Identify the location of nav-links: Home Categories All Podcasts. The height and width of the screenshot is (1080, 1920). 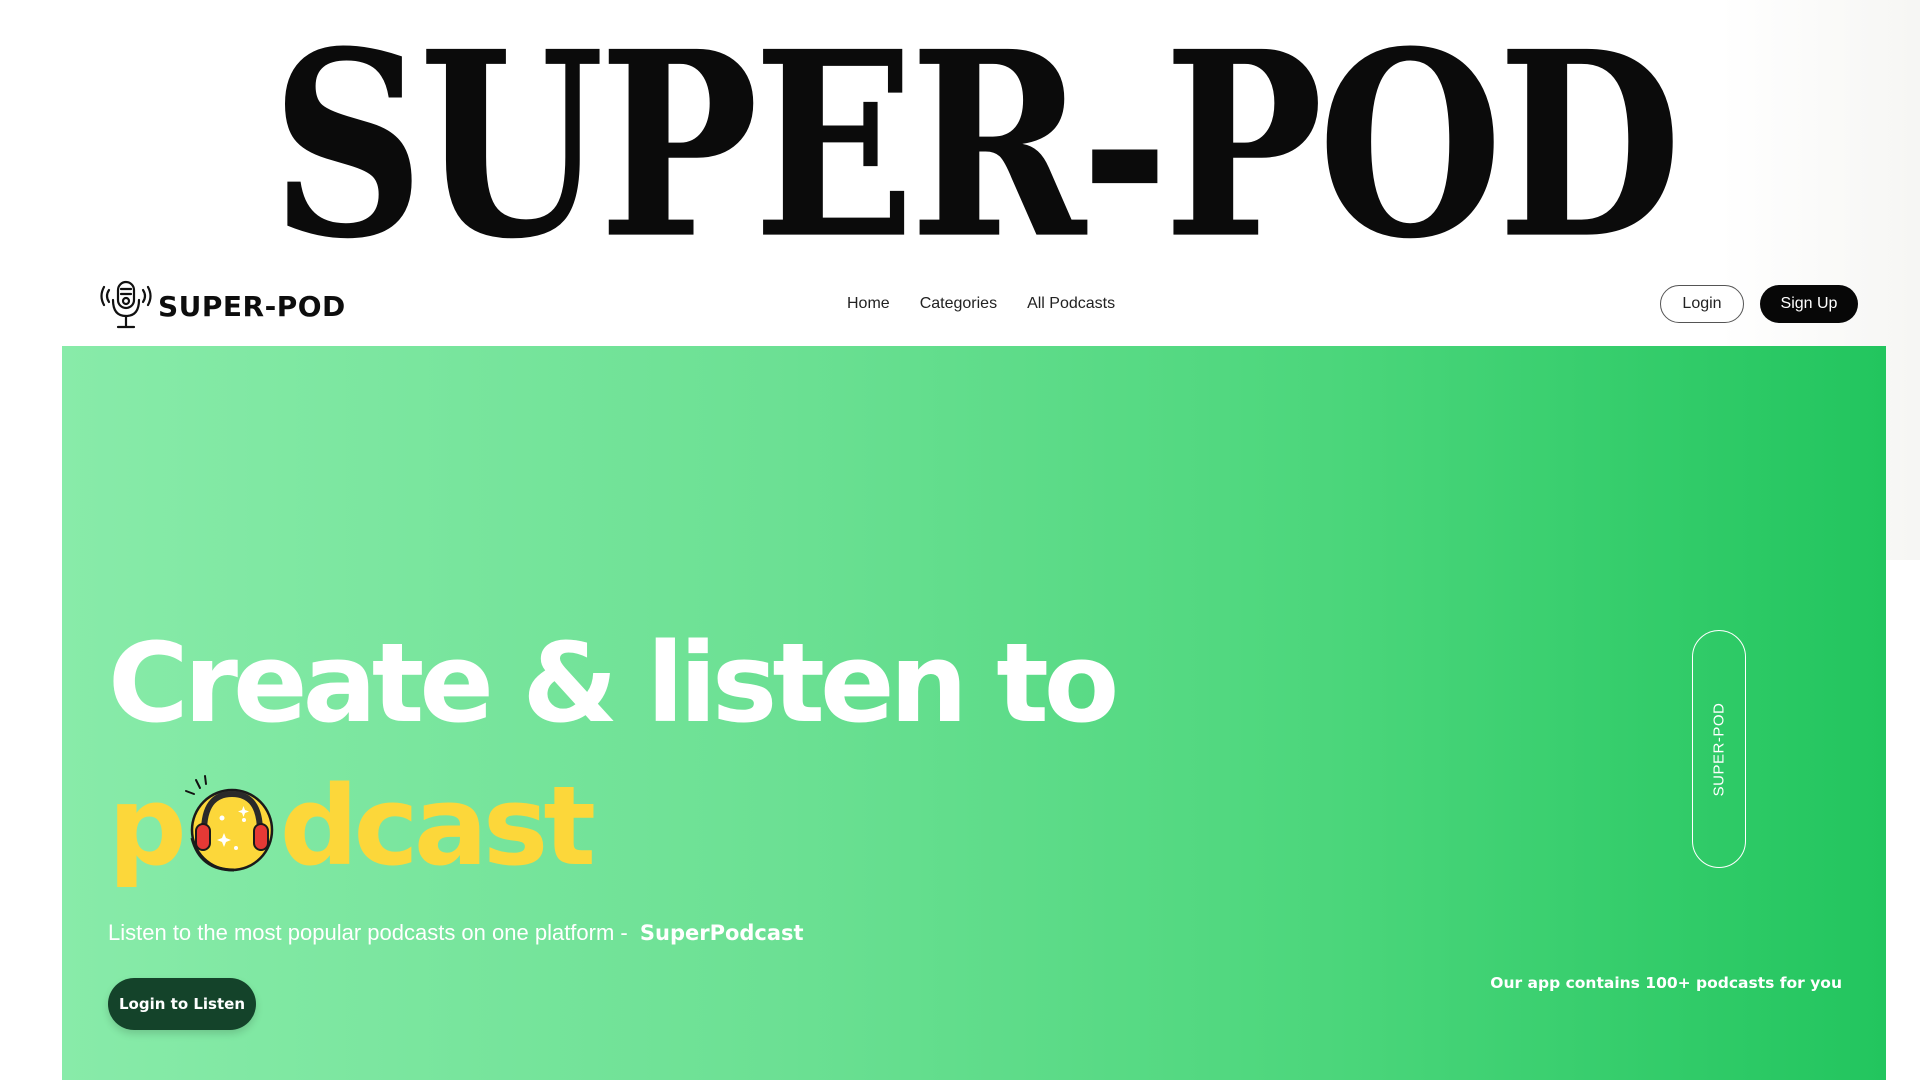
(981, 304).